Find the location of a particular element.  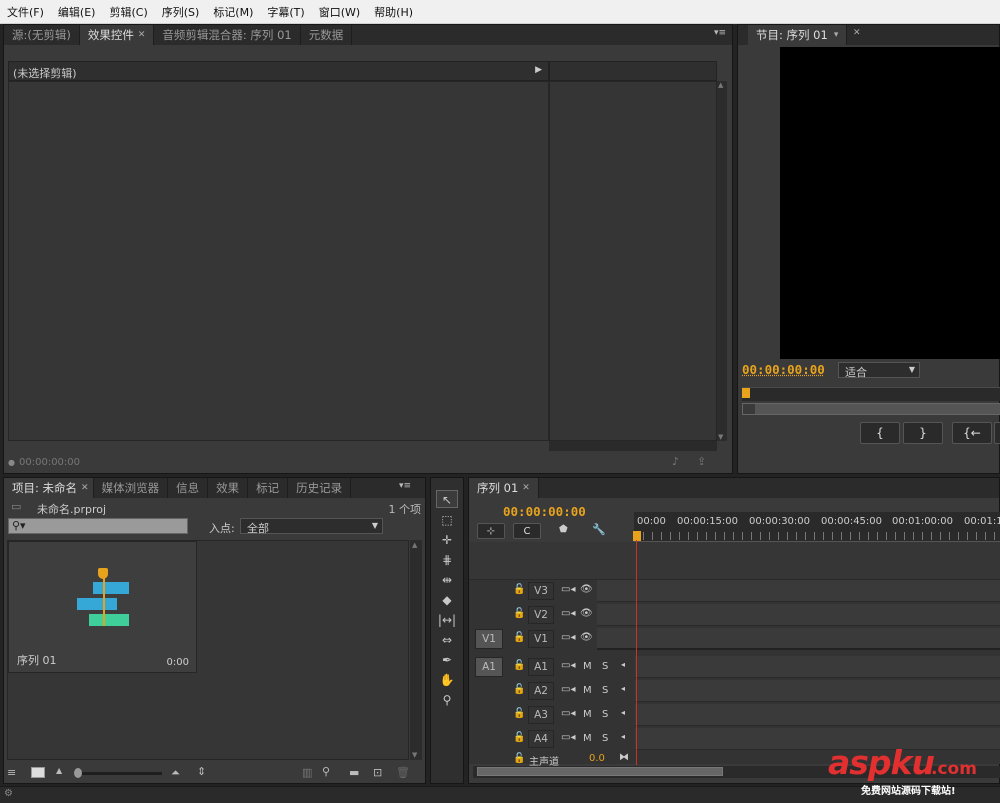

tab-audio-clip-mixer: 音频剪辑混合器: 序列 01 is located at coordinates (227, 35).